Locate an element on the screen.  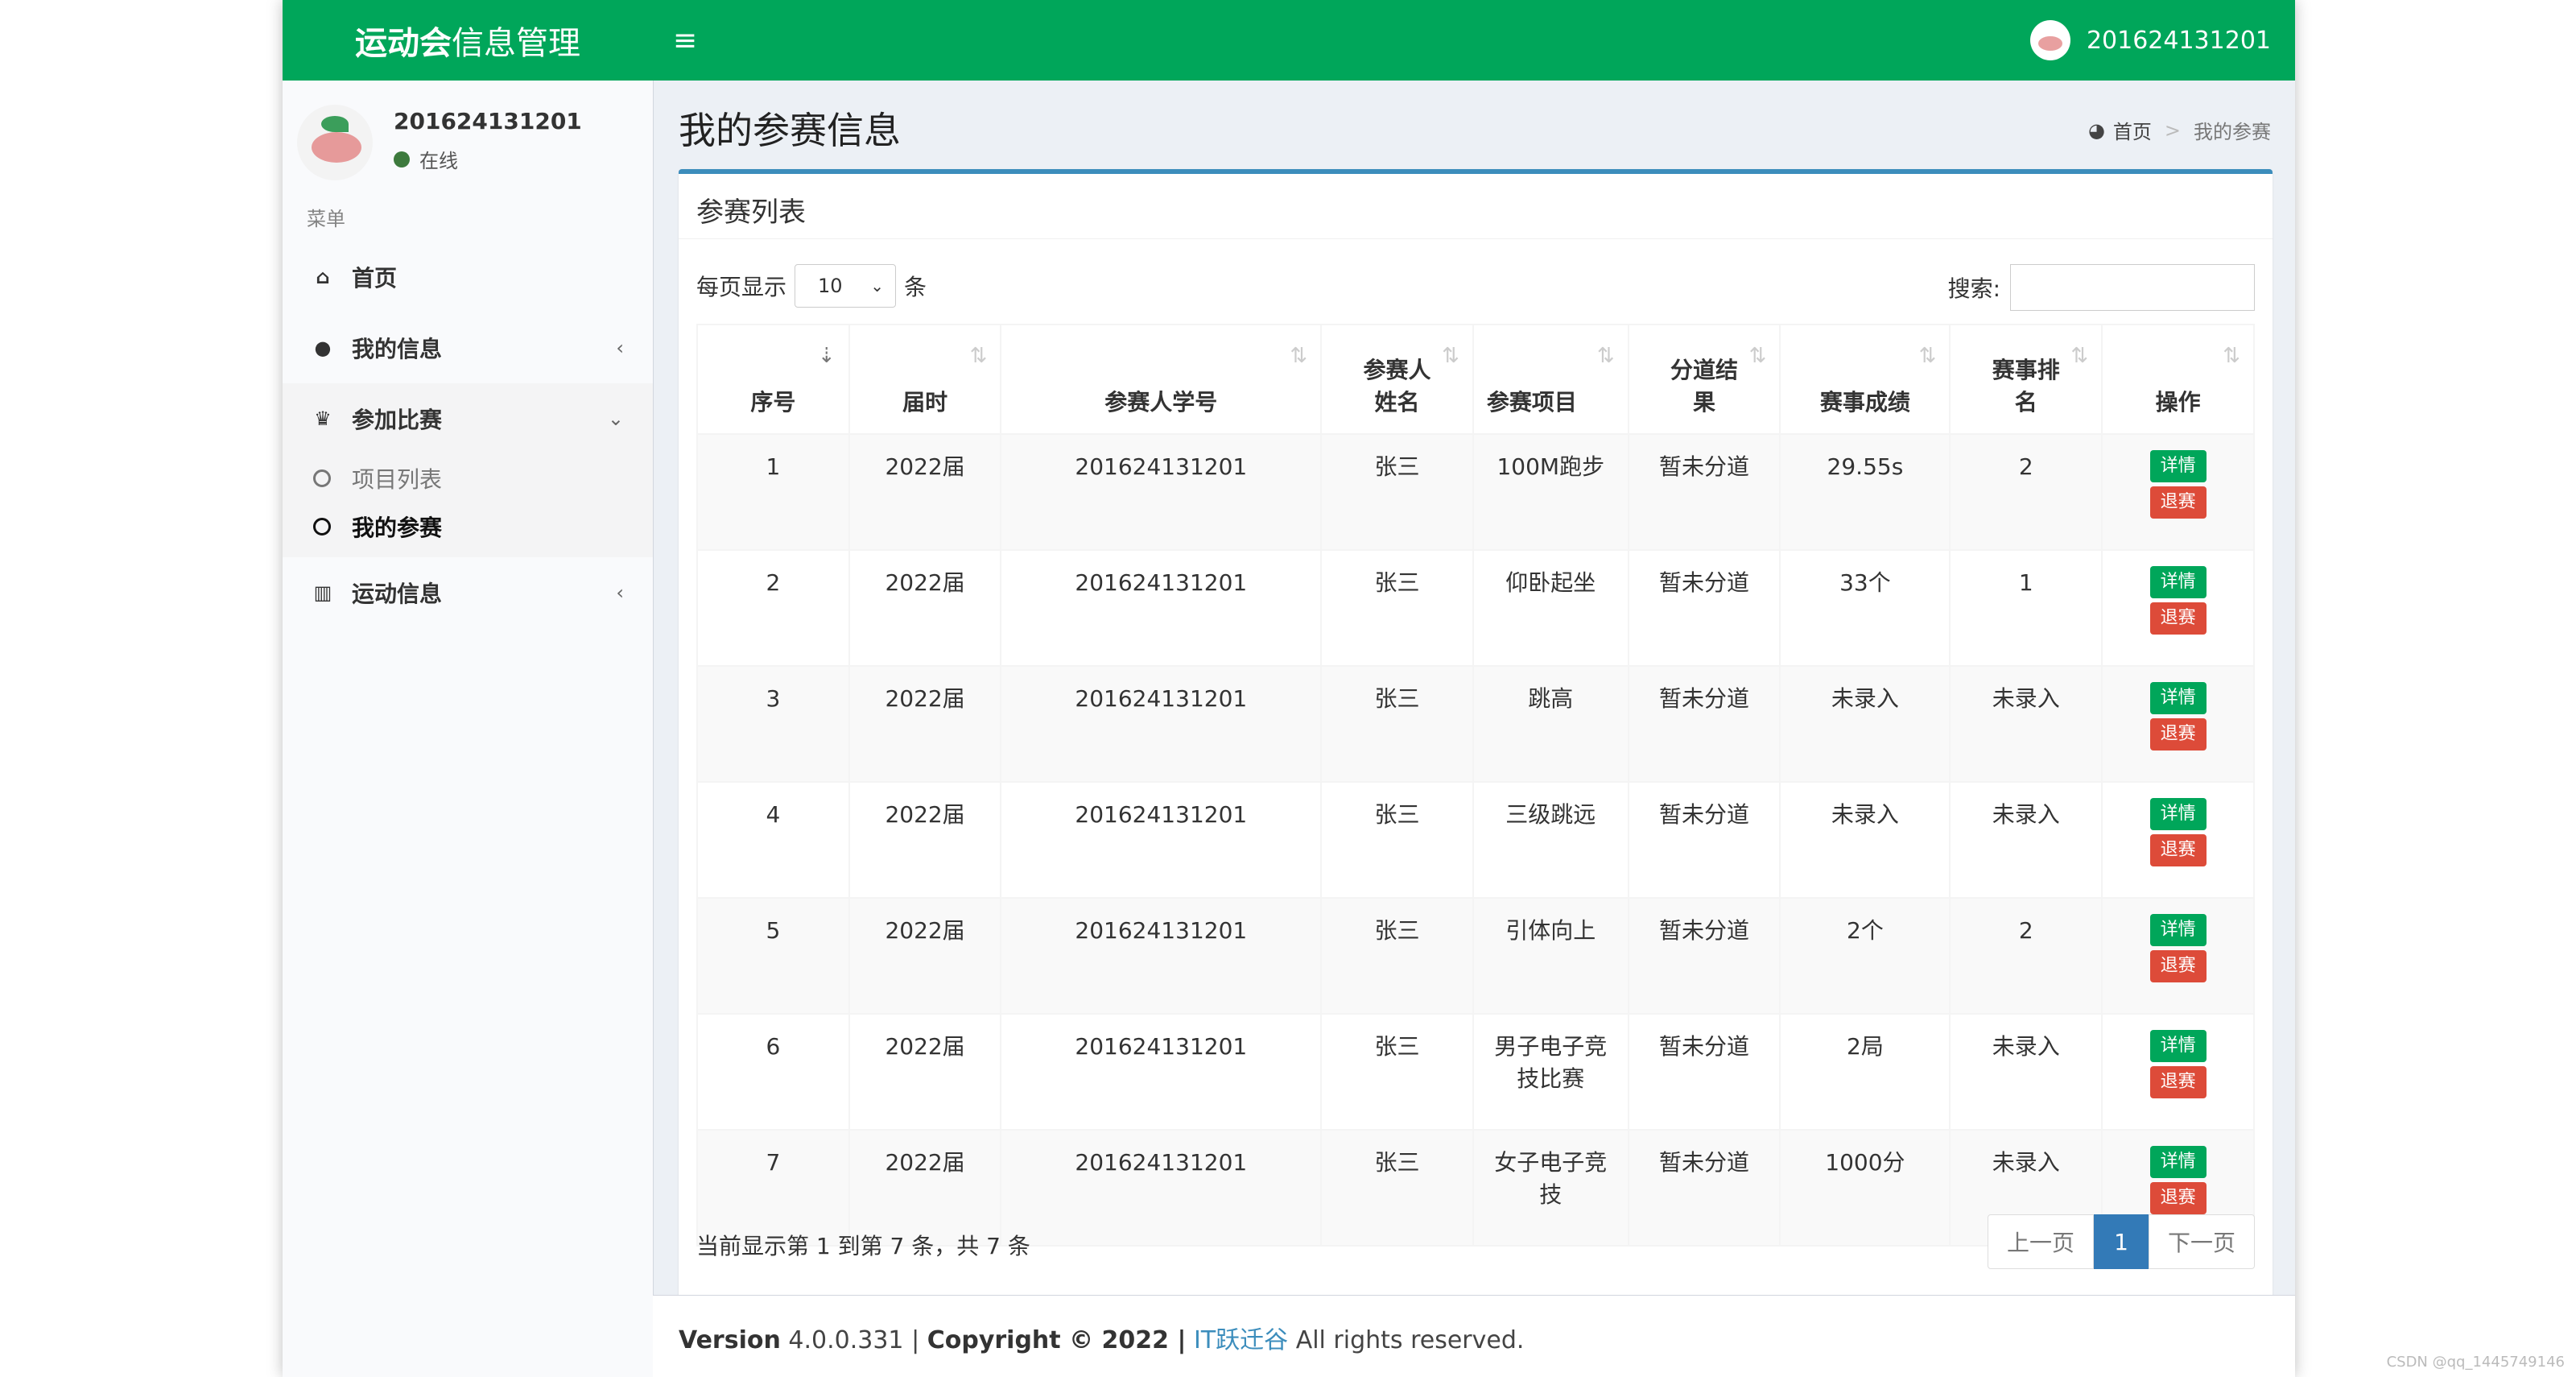
column-header: ⇅ 参赛人学号 is located at coordinates (1161, 379).